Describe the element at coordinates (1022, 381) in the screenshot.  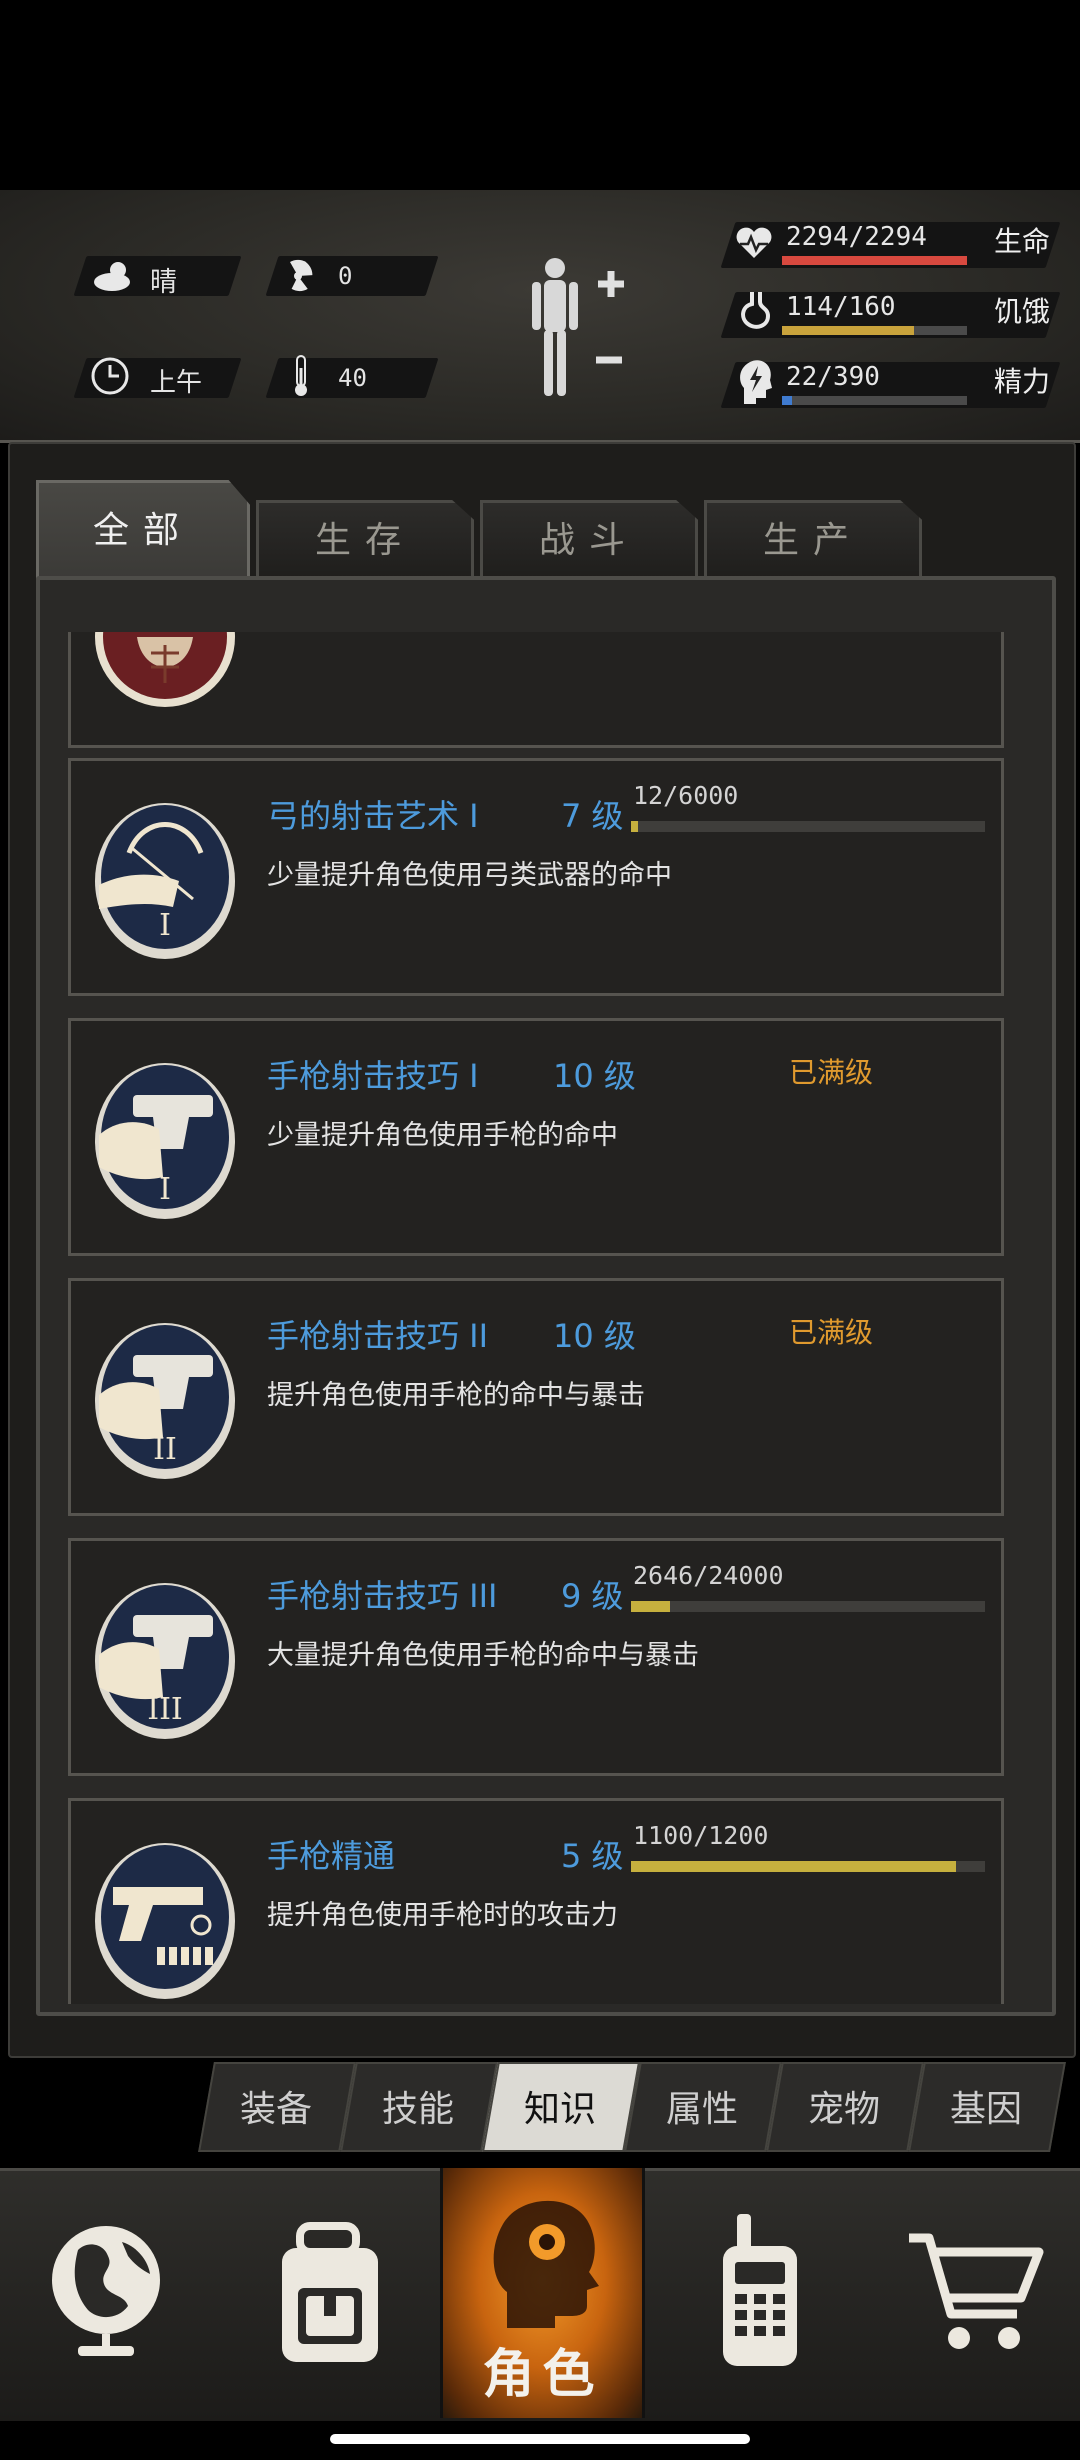
I see `energy-label: 精力` at that location.